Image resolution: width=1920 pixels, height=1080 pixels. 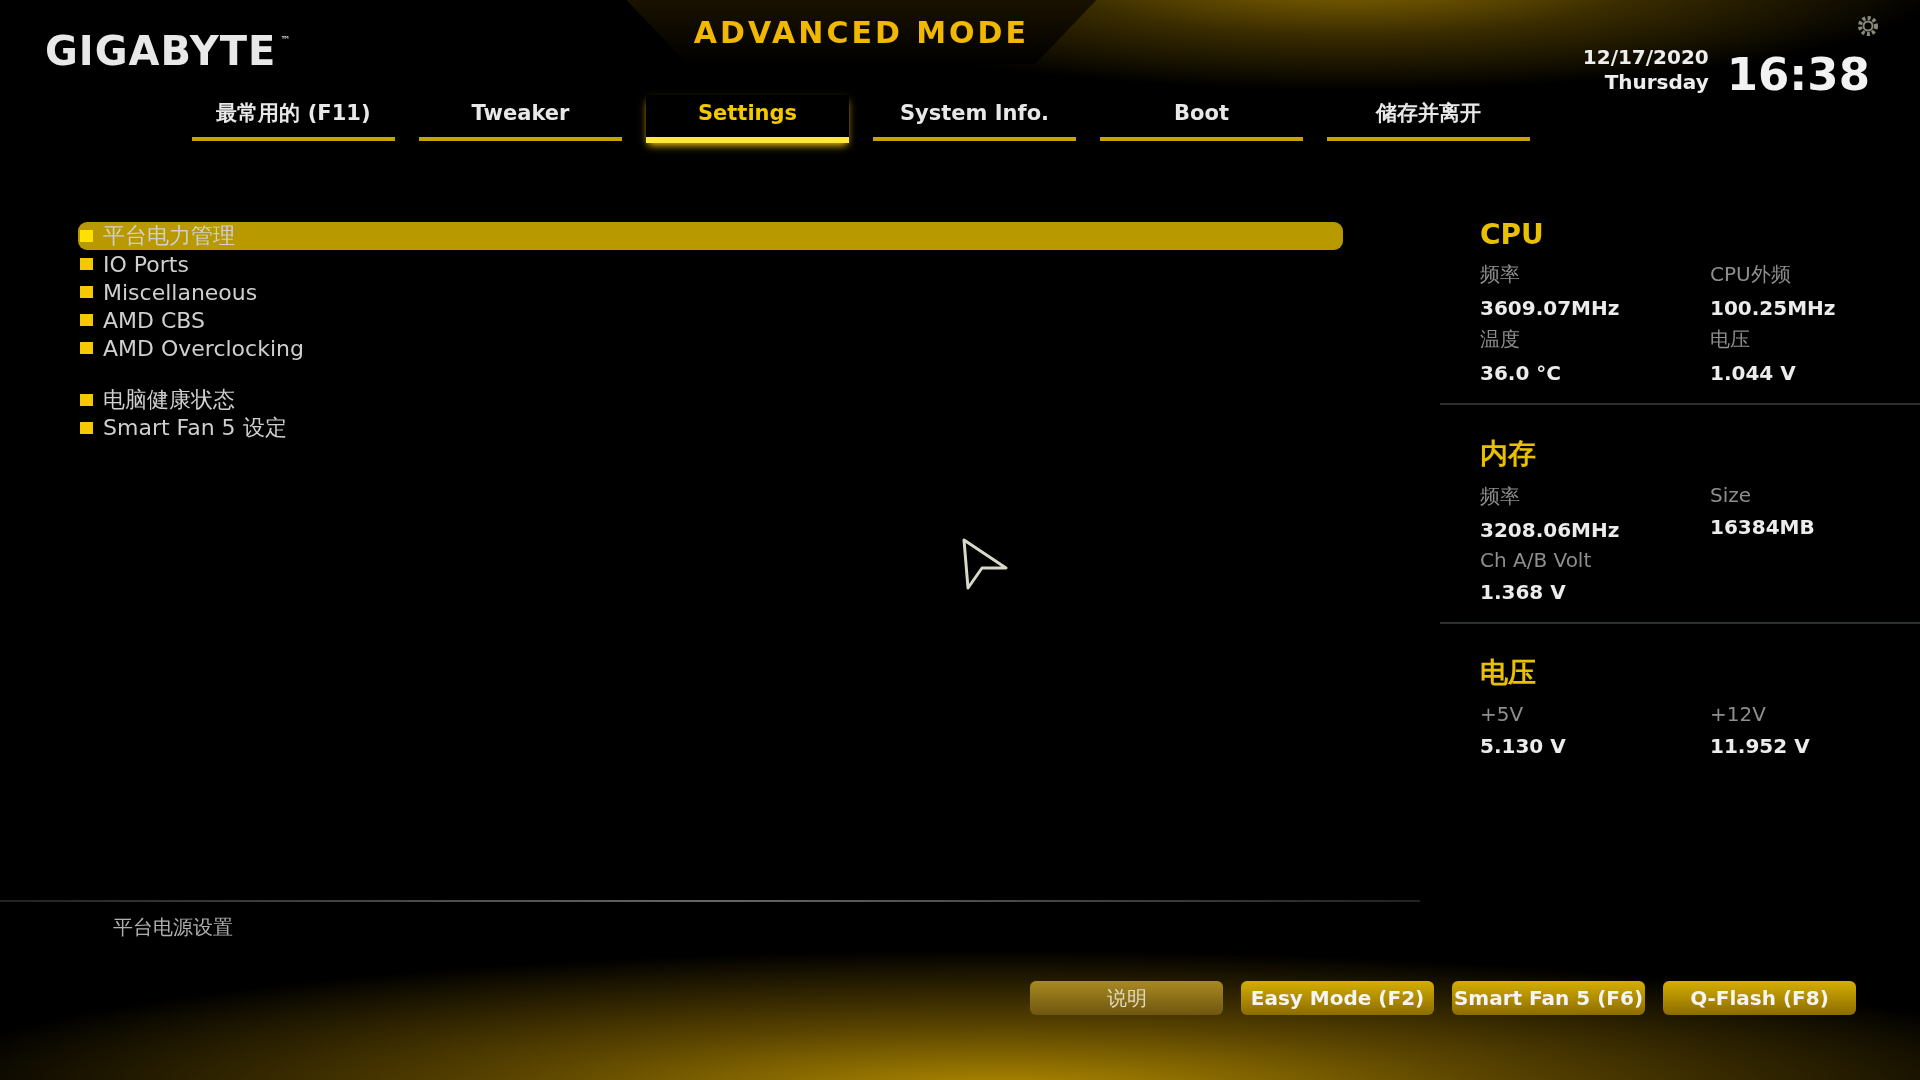 I want to click on reading-value: 11.952 V, so click(x=1760, y=746).